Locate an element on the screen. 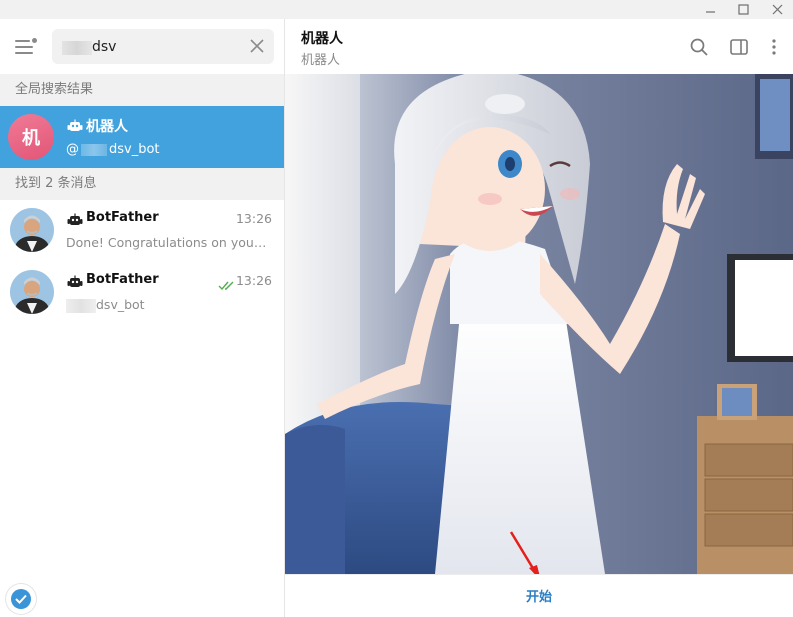  global-results-header: 全局搜索结果 is located at coordinates (142, 90).